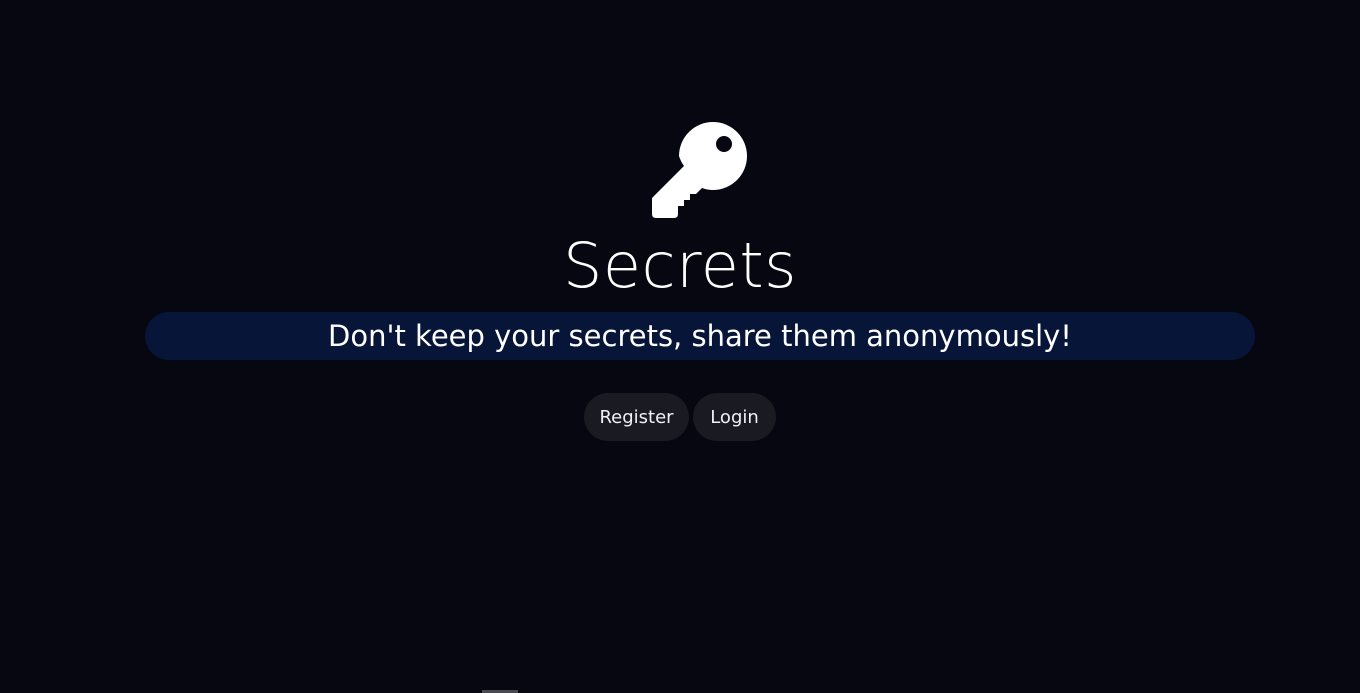  What do you see at coordinates (699, 170) in the screenshot?
I see `key-icon` at bounding box center [699, 170].